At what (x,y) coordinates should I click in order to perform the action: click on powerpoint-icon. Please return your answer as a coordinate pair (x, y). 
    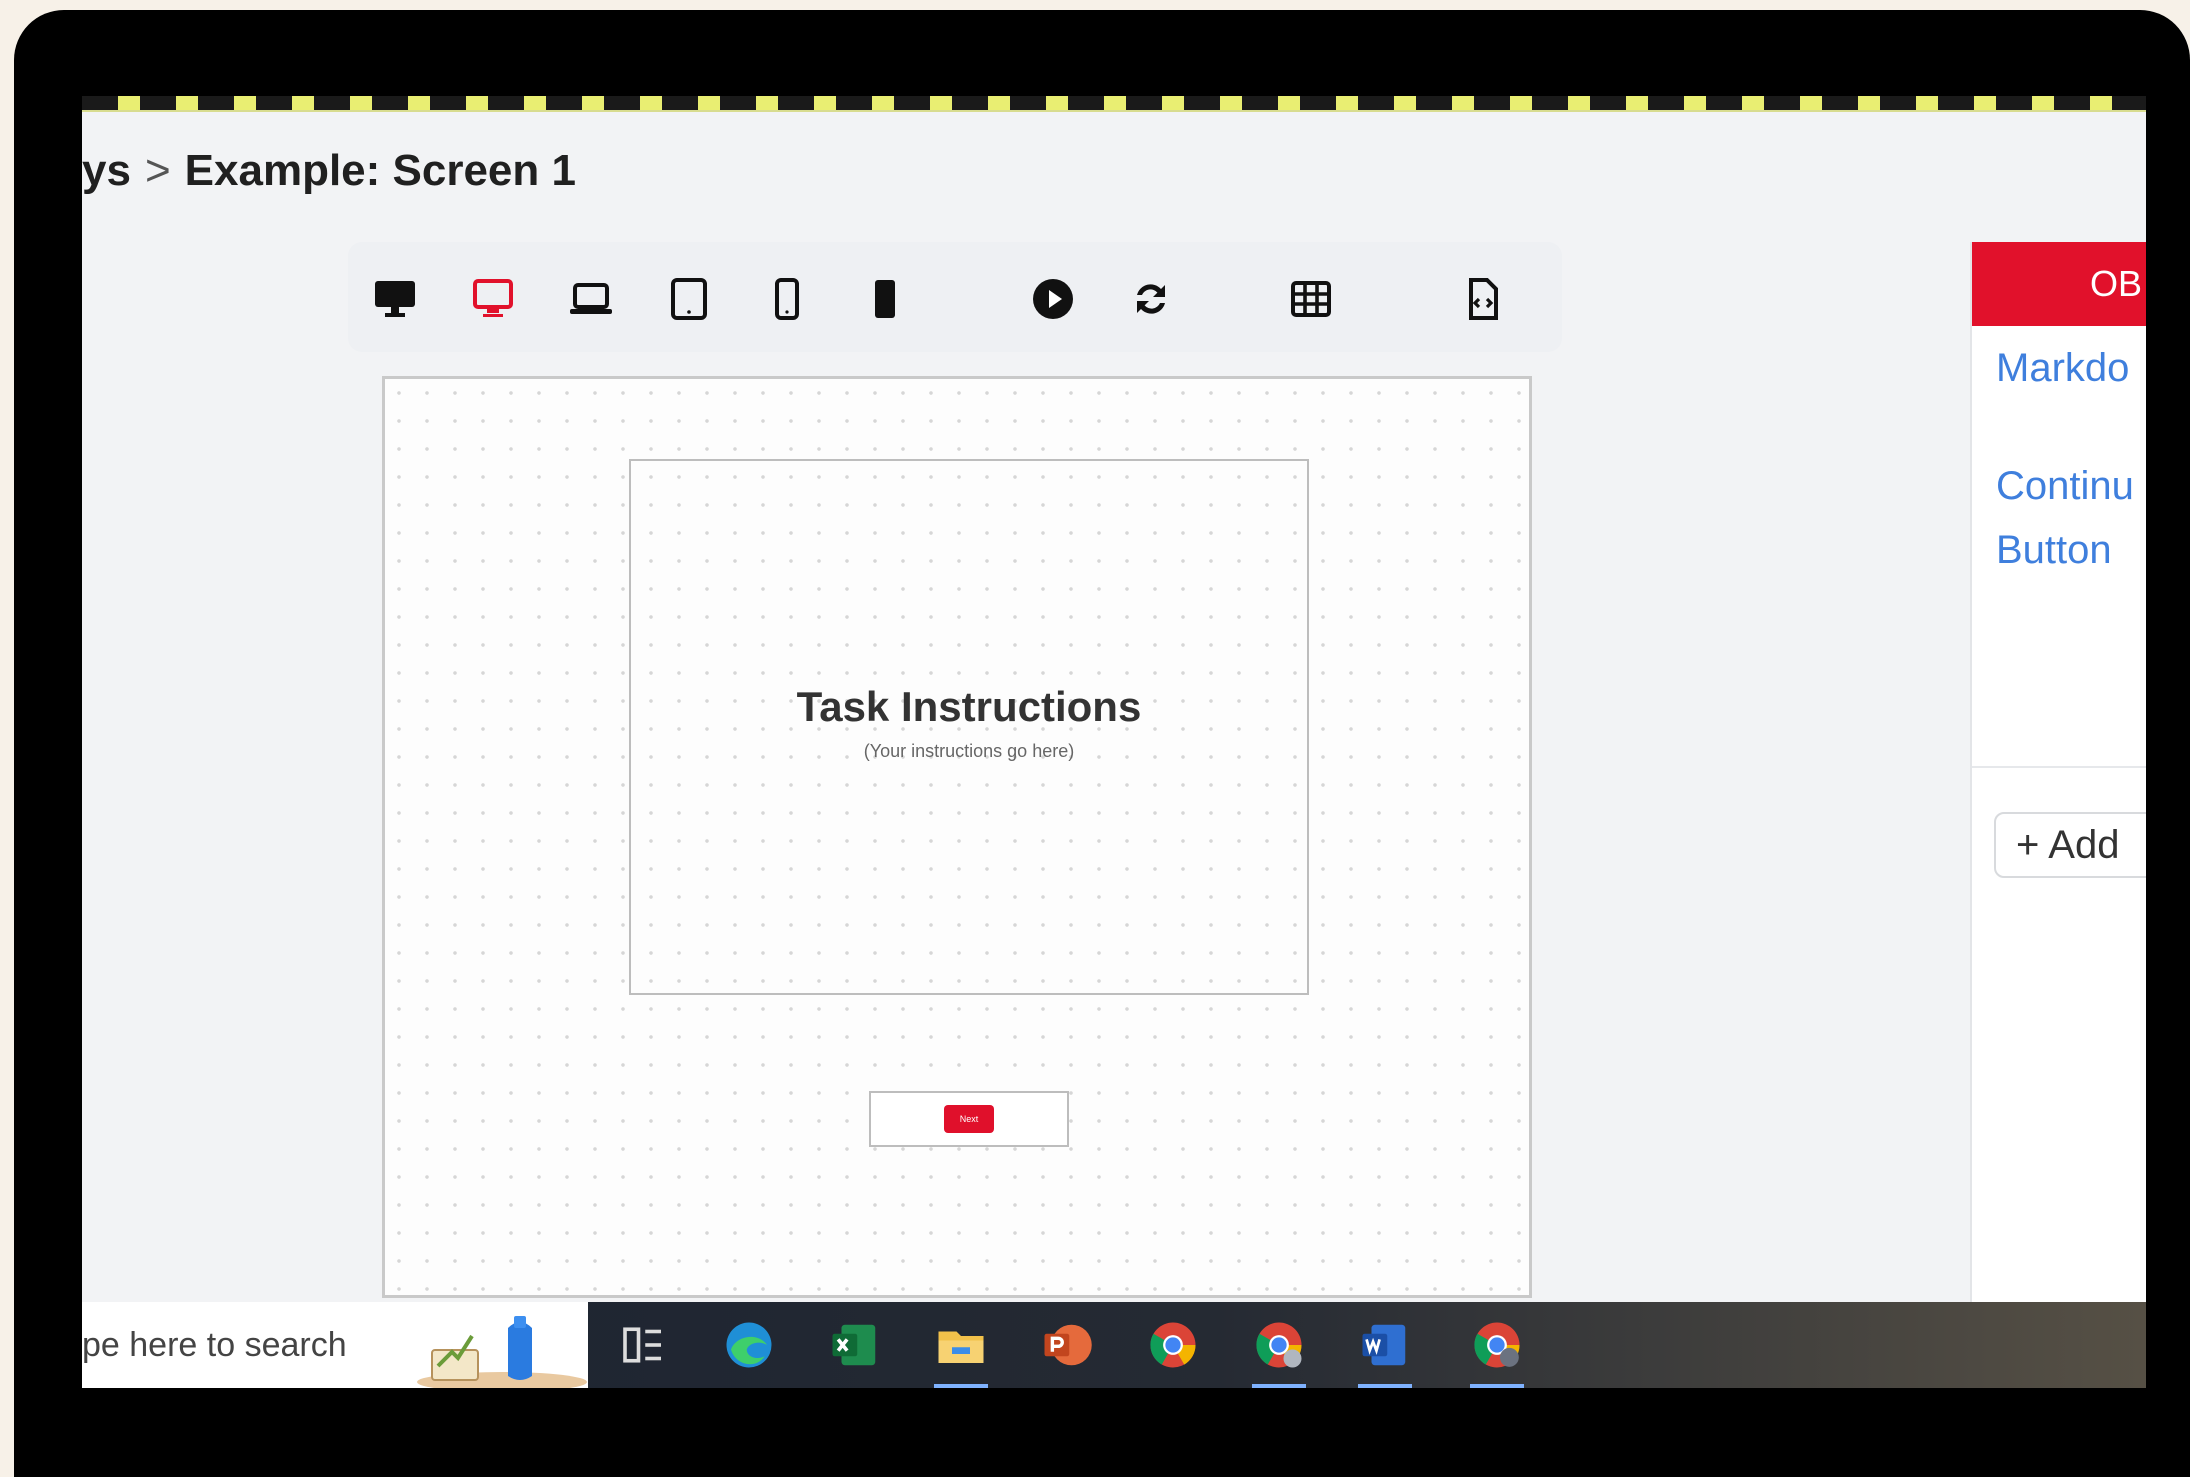
    Looking at the image, I should click on (1067, 1345).